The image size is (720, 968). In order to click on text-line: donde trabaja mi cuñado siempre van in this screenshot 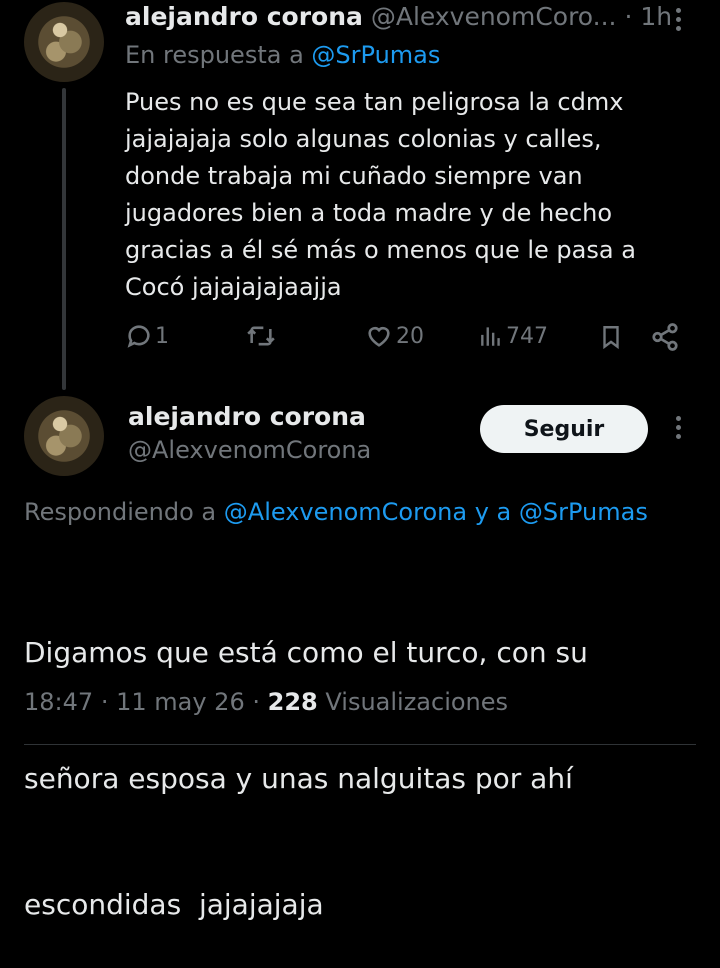, I will do `click(354, 176)`.